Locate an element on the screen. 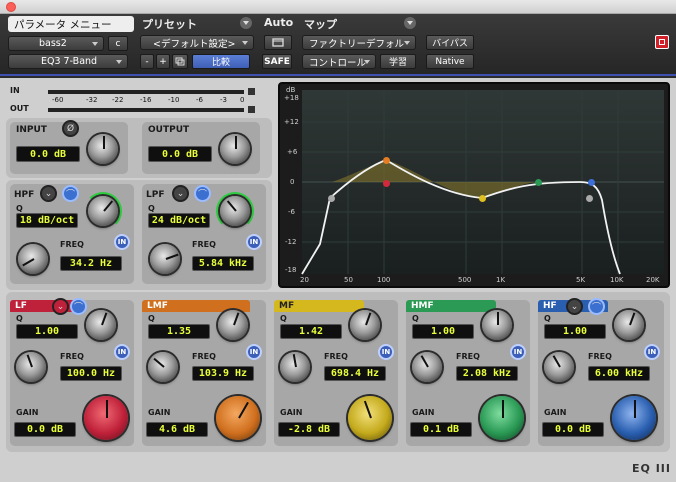 The width and height of the screenshot is (676, 482). hf-q-knob is located at coordinates (629, 325).